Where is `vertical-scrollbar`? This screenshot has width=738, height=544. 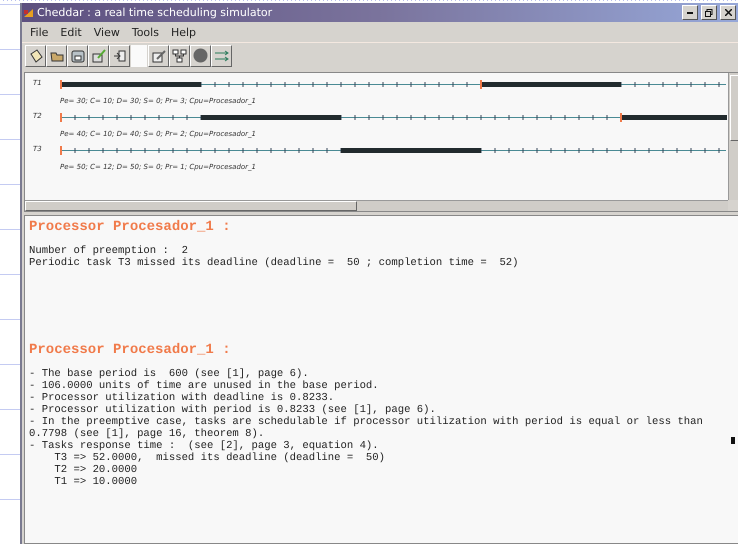
vertical-scrollbar is located at coordinates (733, 136).